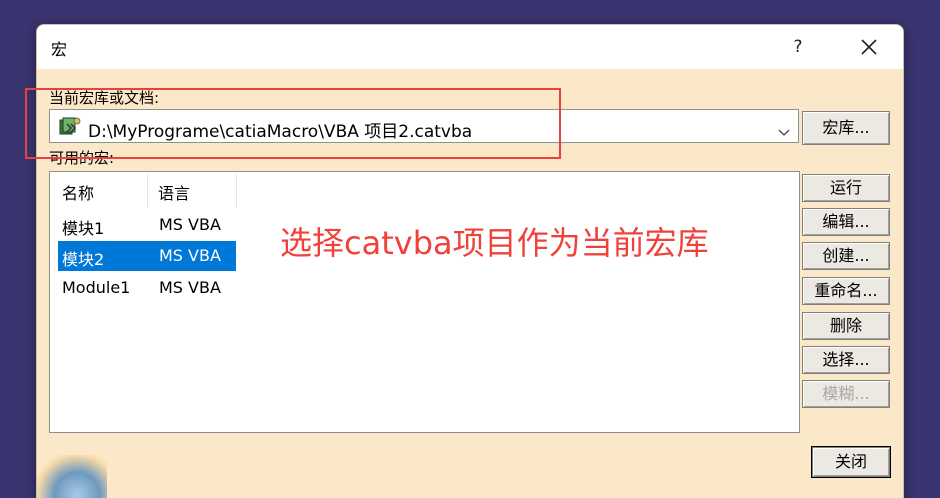  Describe the element at coordinates (100, 191) in the screenshot. I see `column-header-name: 名称` at that location.